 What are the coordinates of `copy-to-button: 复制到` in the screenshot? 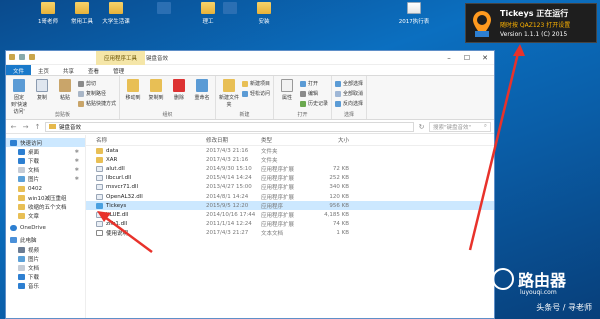 It's located at (156, 94).